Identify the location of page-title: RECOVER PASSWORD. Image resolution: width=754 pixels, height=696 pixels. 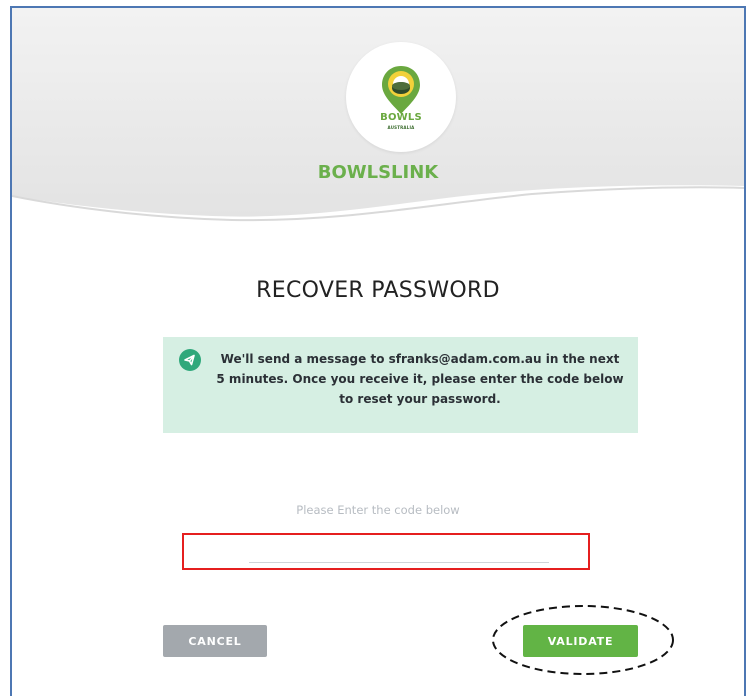
(378, 290).